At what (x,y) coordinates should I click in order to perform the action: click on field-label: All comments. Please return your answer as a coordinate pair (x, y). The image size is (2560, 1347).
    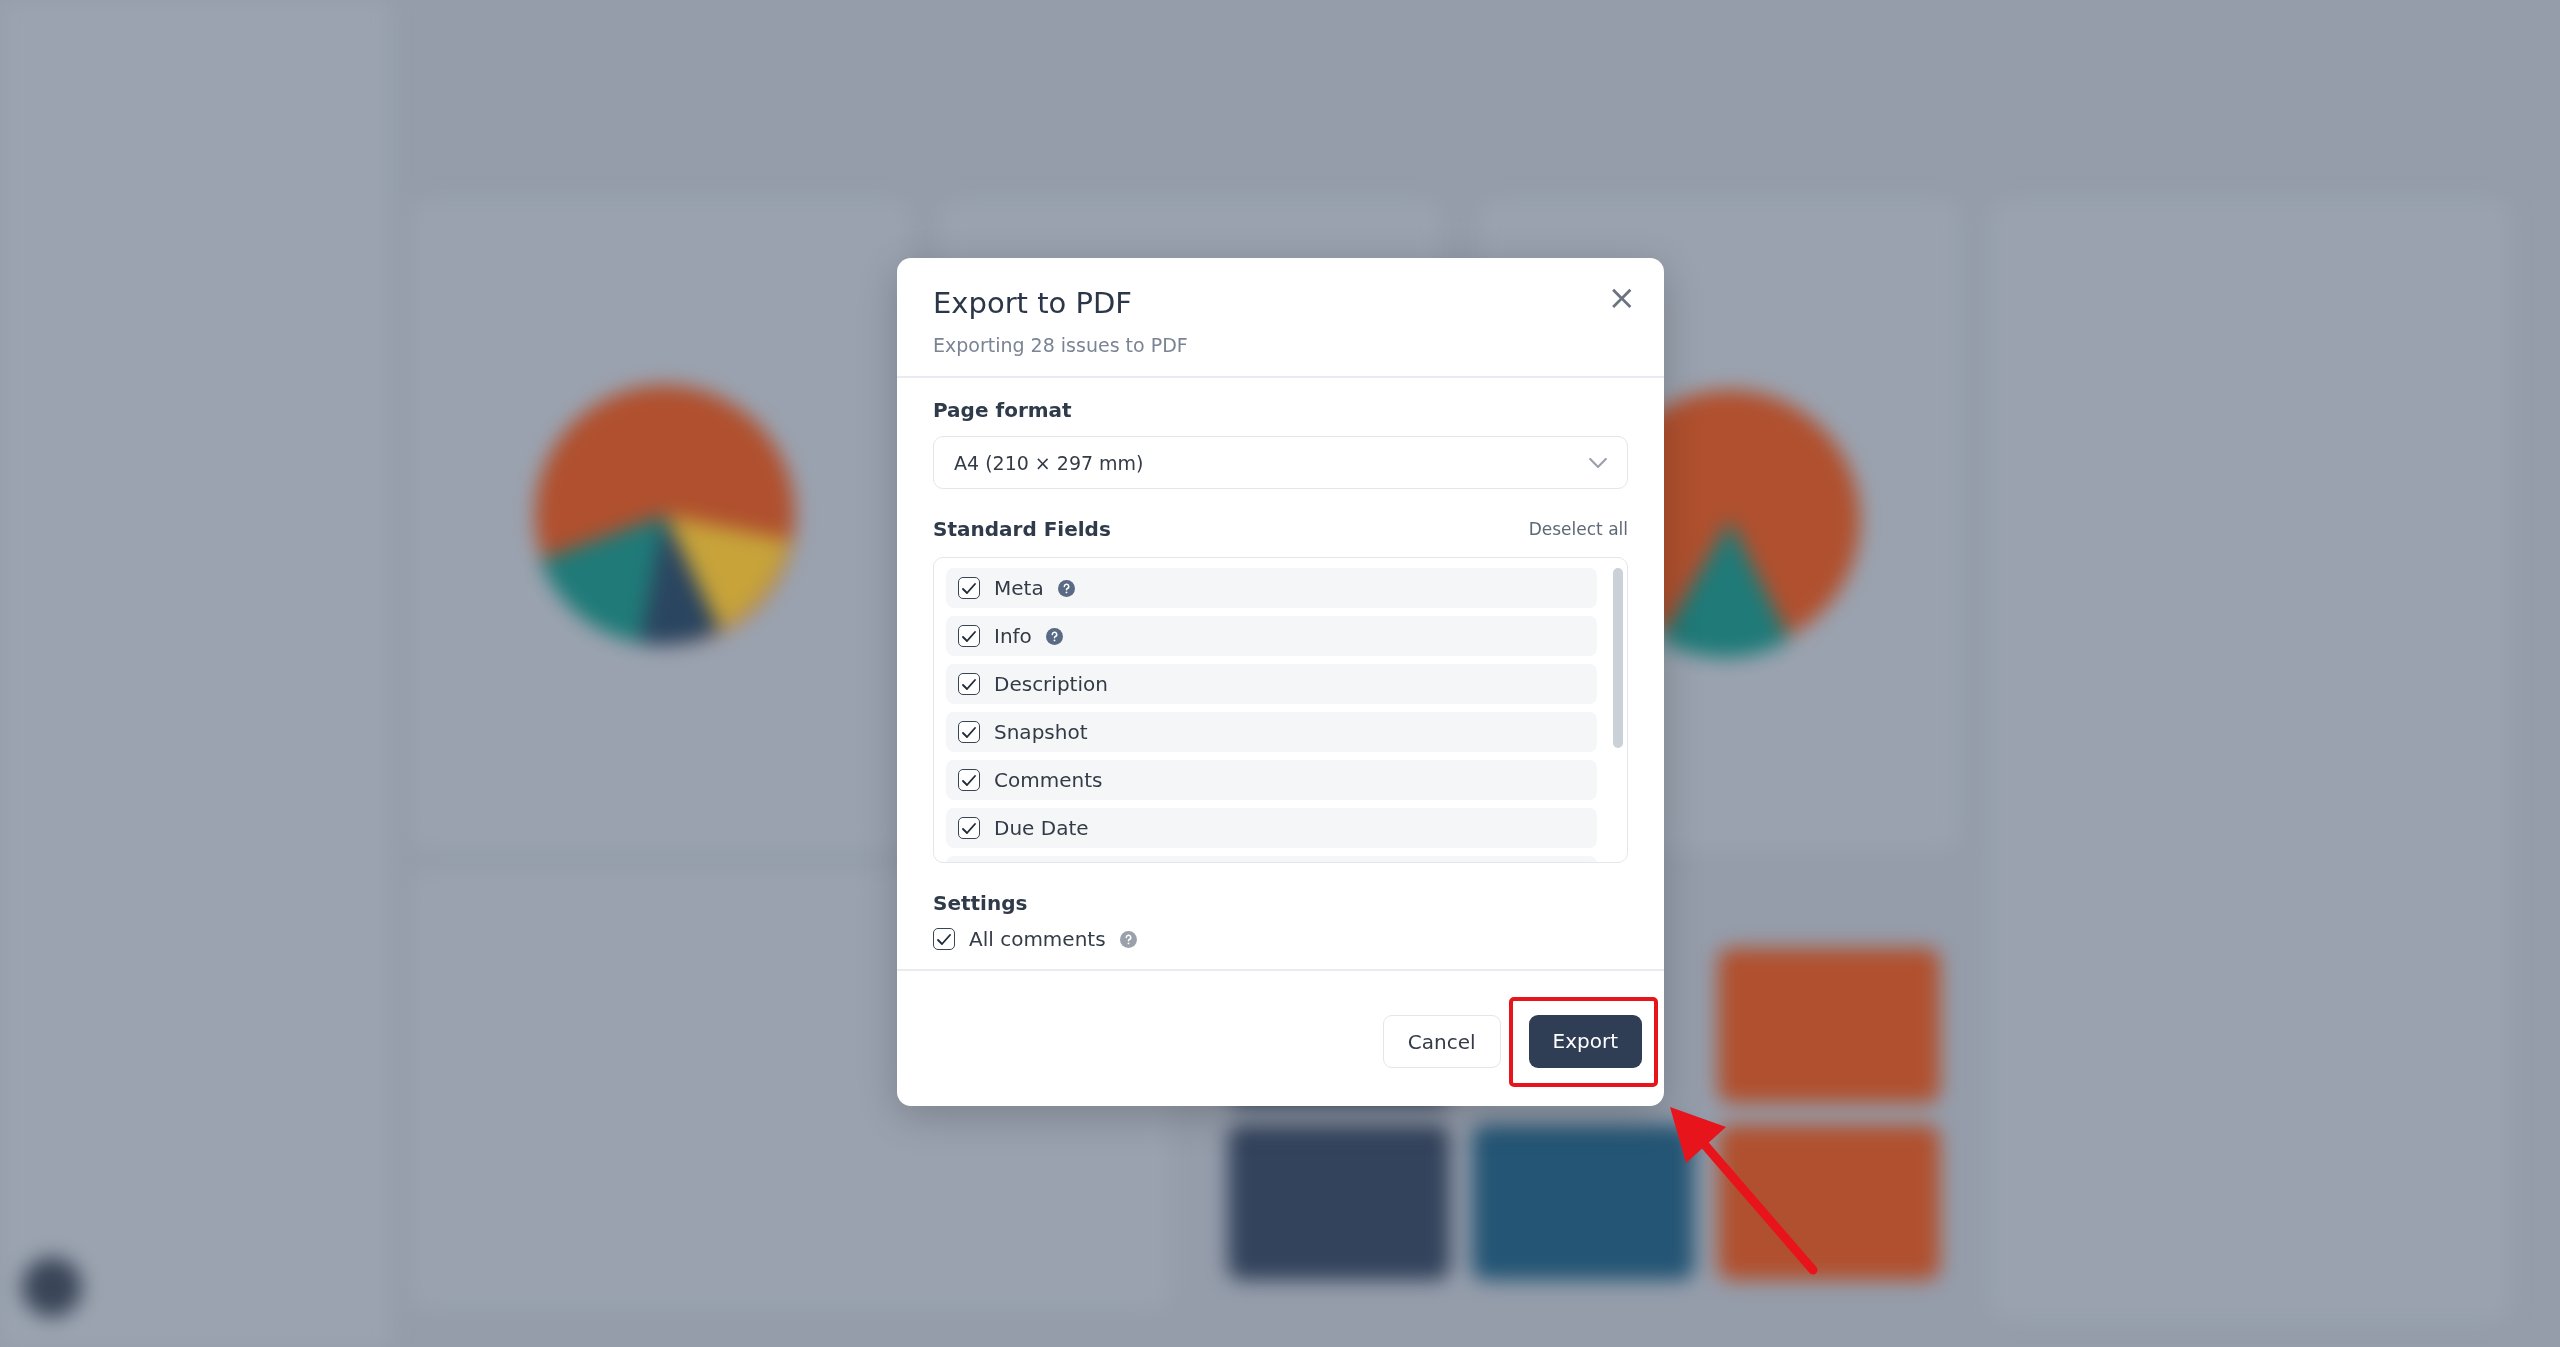
    Looking at the image, I should click on (1037, 939).